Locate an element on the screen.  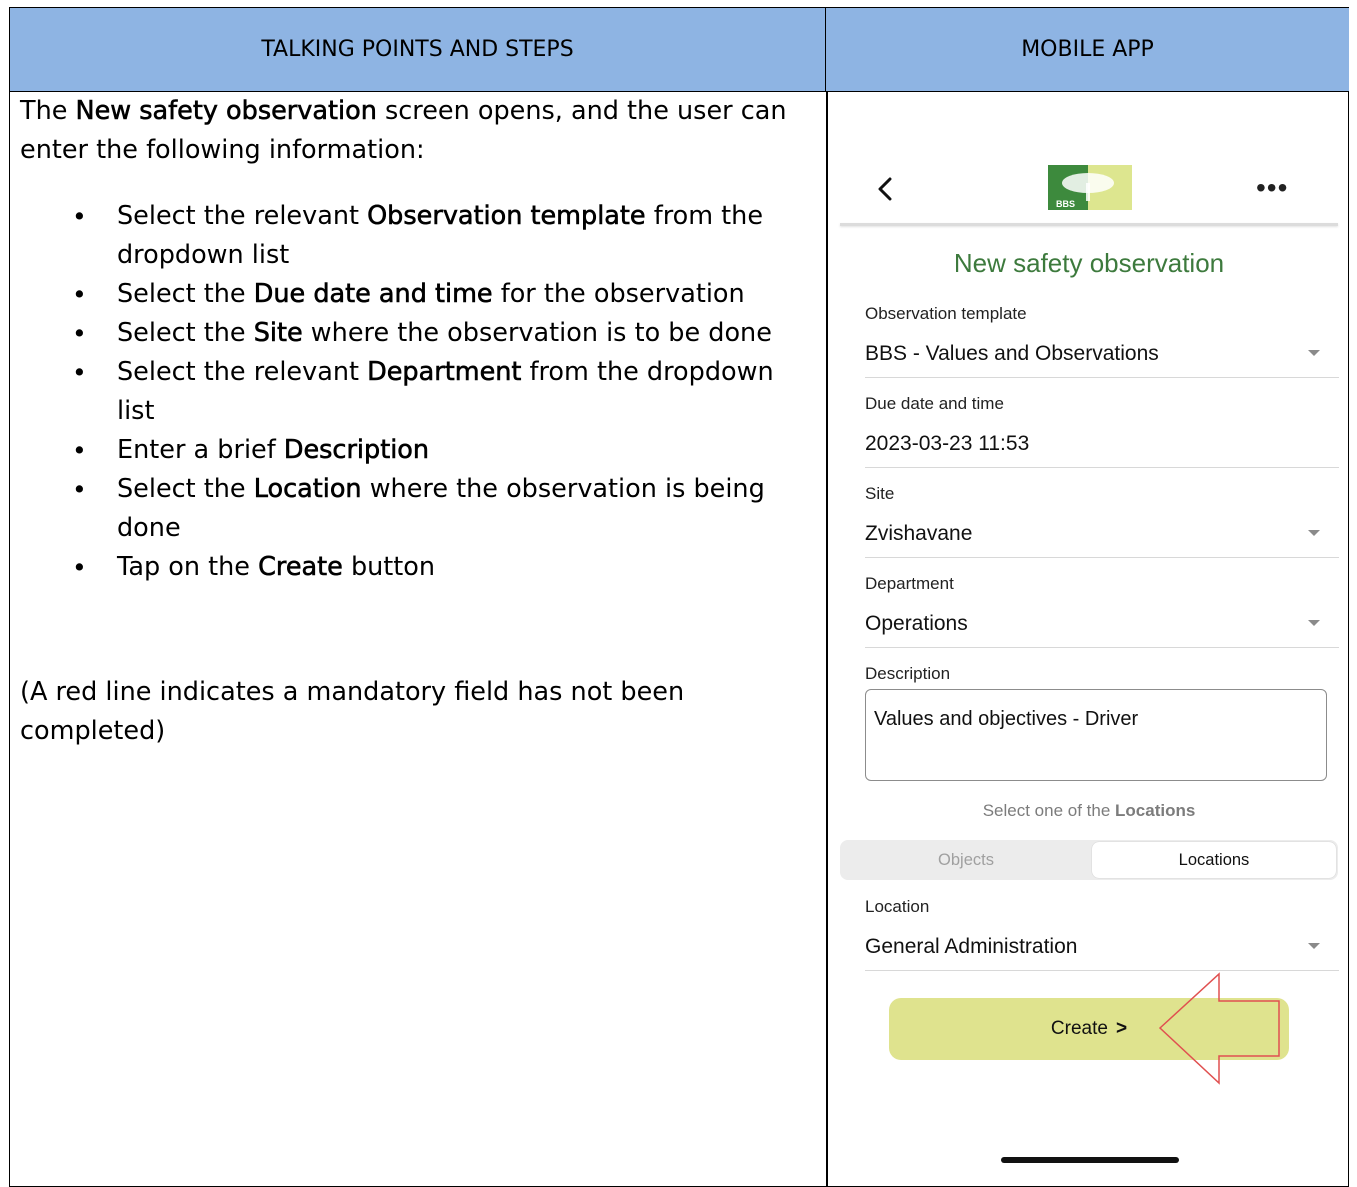
locations-hint: Select one of the Locations is located at coordinates (1089, 810).